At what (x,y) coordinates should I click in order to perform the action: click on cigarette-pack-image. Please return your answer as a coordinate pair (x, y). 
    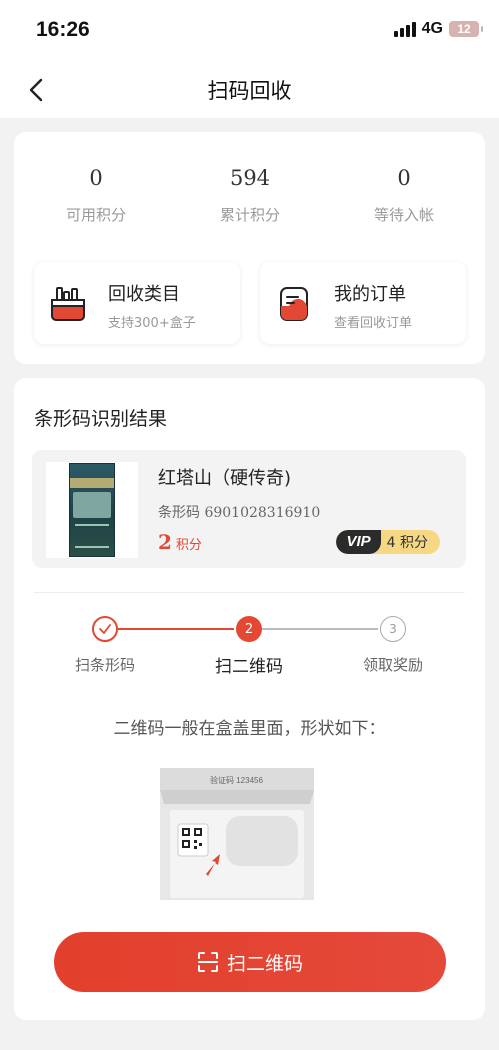
    Looking at the image, I should click on (92, 510).